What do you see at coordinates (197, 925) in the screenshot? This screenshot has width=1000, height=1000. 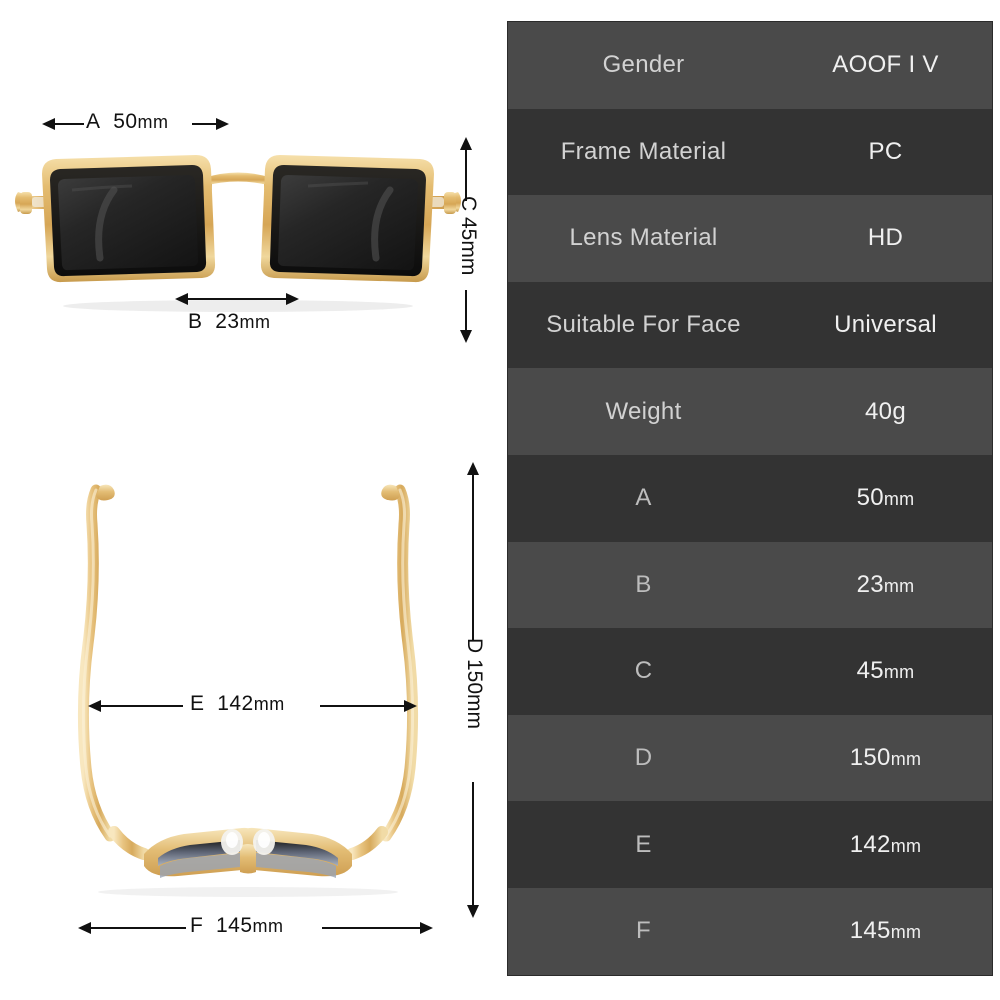 I see `dimension-f-code: F` at bounding box center [197, 925].